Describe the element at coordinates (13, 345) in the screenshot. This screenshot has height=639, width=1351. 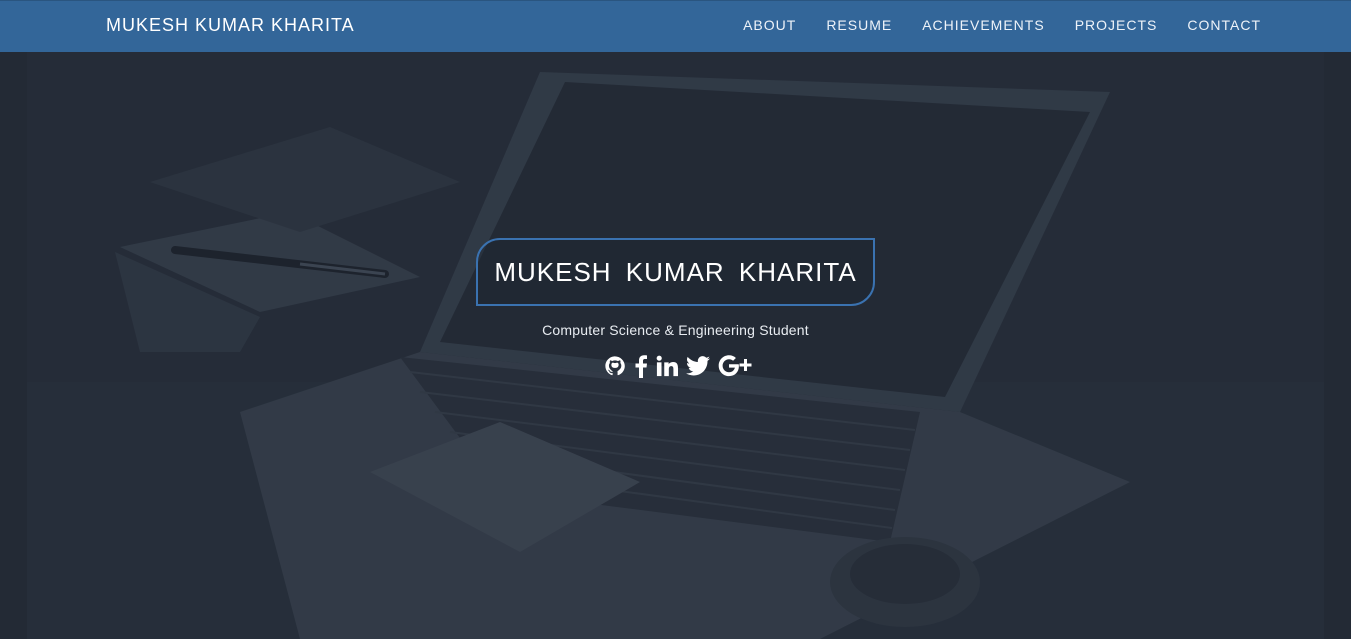
I see `hero-edge-left` at that location.